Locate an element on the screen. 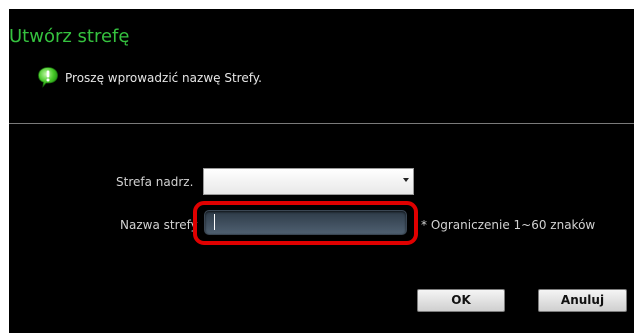 The height and width of the screenshot is (333, 634). ok-button: OK is located at coordinates (461, 300).